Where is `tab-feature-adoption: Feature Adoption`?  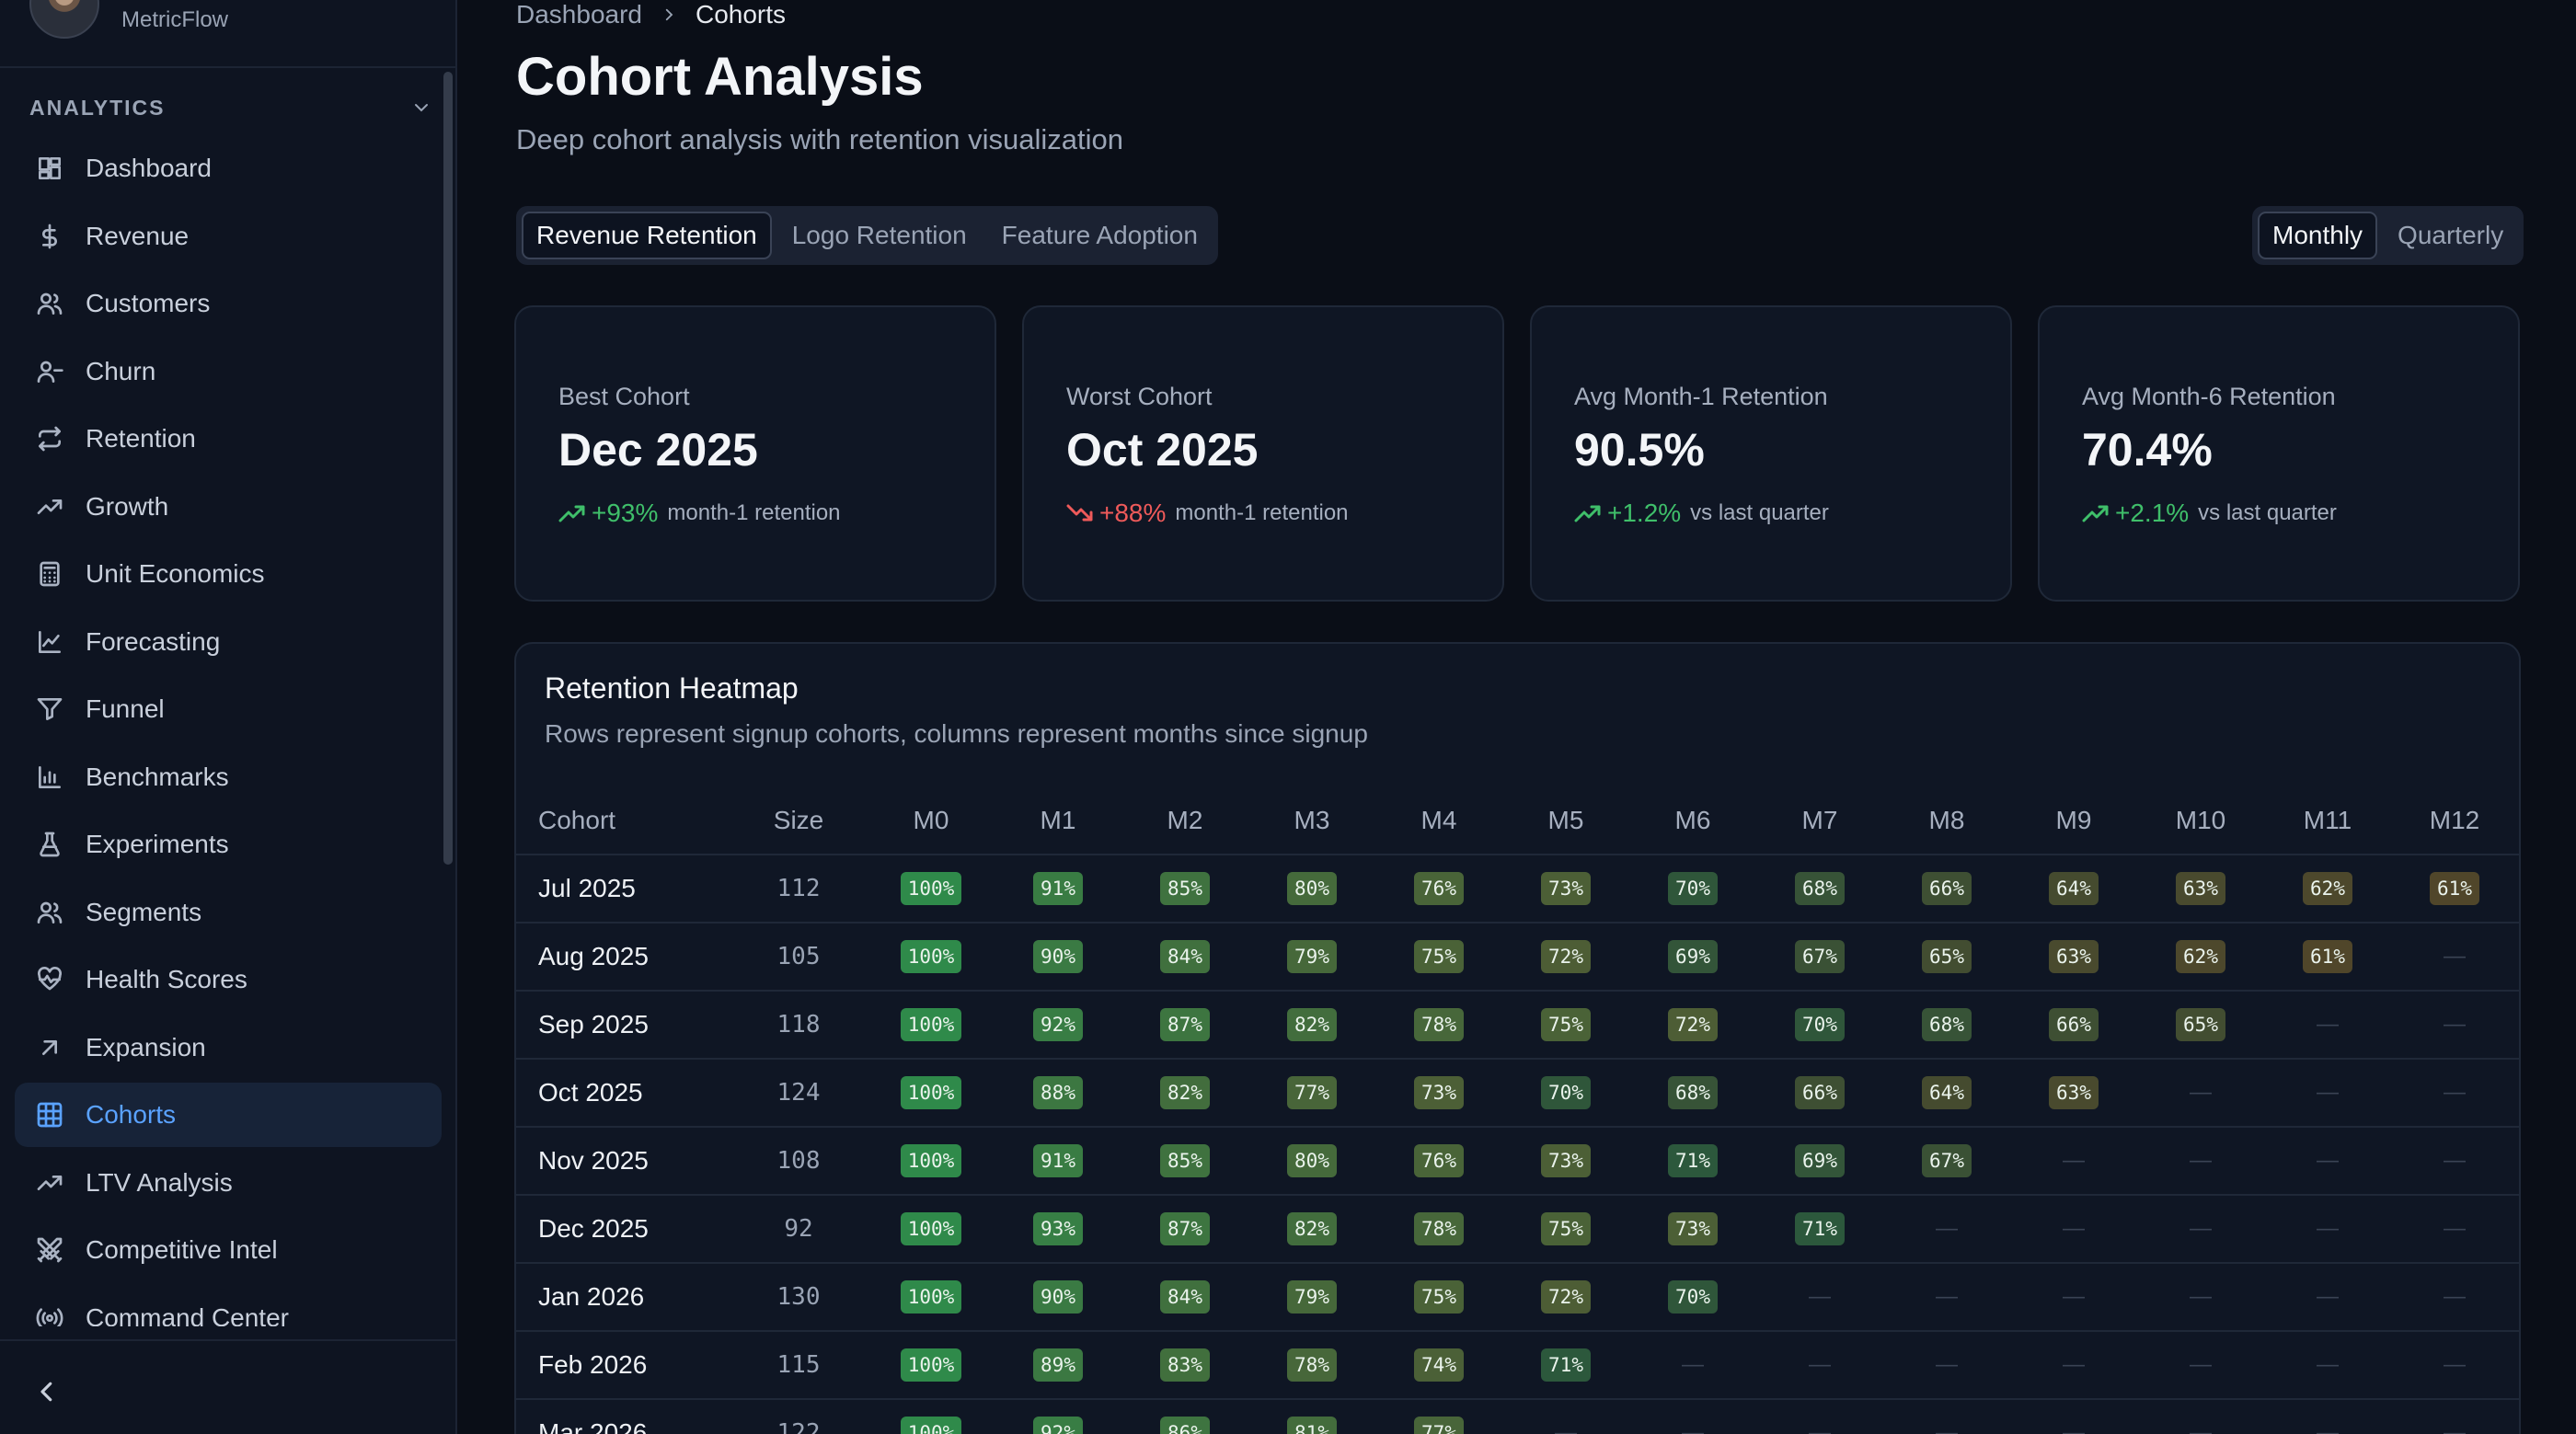
tab-feature-adoption: Feature Adoption is located at coordinates (1100, 235).